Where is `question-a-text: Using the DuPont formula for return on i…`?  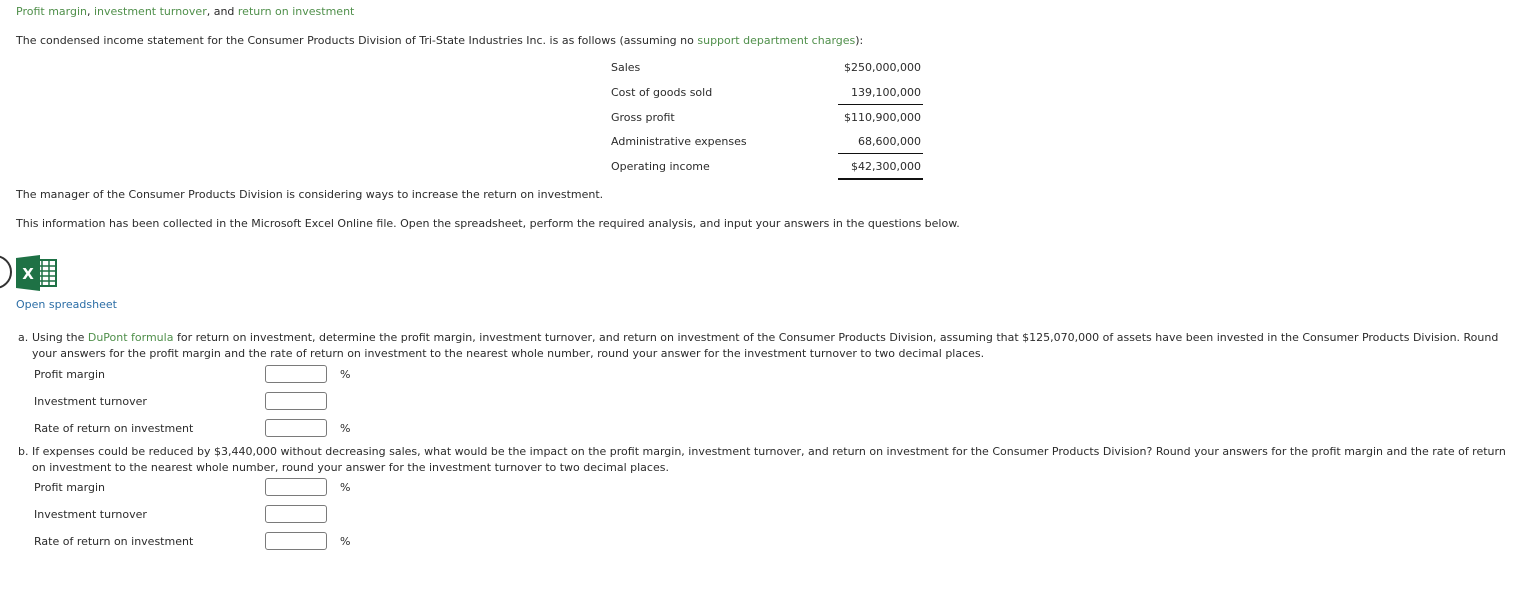 question-a-text: Using the DuPont formula for return on i… is located at coordinates (772, 346).